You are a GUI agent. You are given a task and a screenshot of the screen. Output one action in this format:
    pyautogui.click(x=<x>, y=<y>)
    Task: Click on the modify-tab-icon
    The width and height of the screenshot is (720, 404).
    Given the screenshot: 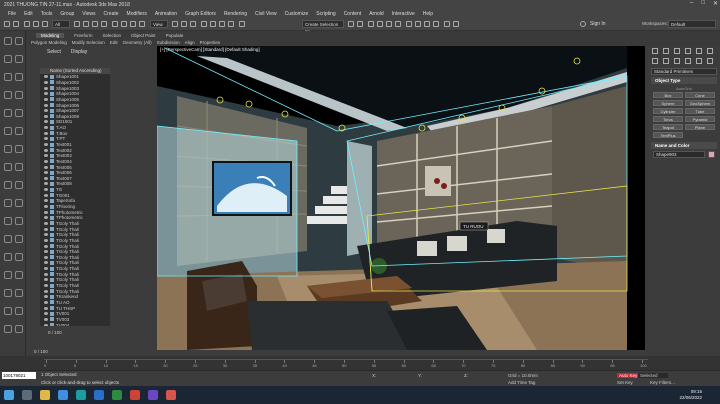 What is the action you would take?
    pyautogui.click(x=666, y=51)
    